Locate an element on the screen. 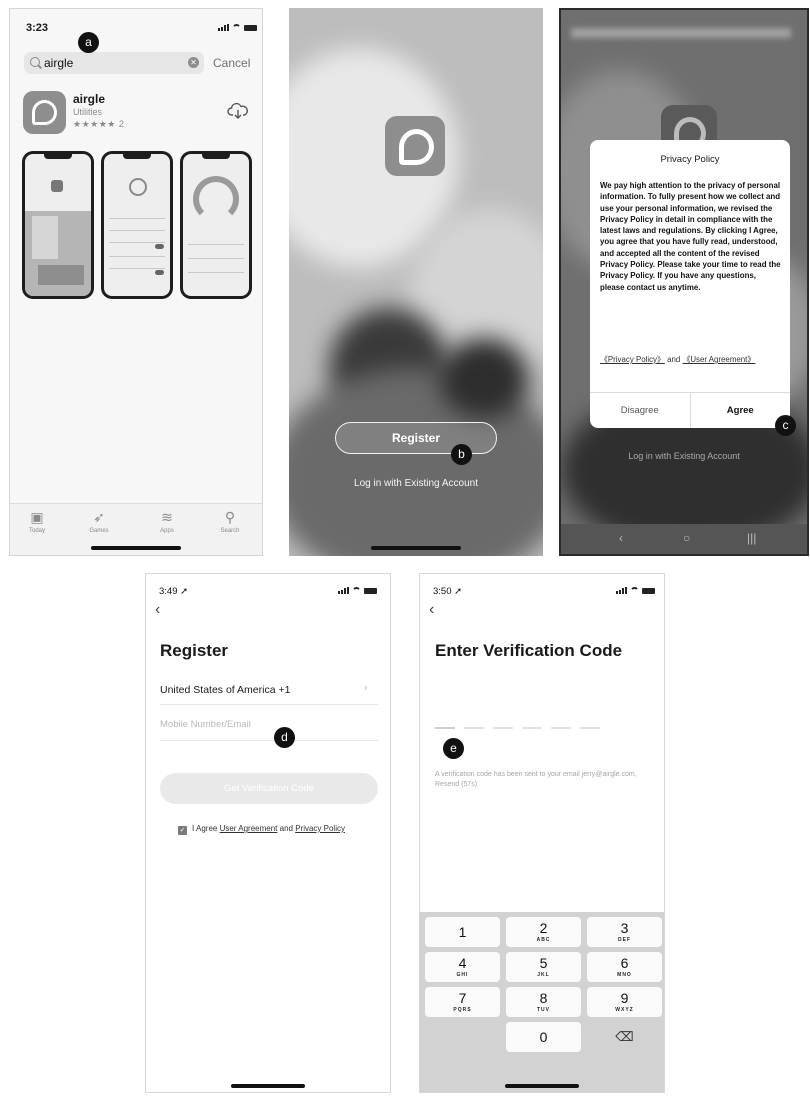  mobile-email-input is located at coordinates (260, 724).